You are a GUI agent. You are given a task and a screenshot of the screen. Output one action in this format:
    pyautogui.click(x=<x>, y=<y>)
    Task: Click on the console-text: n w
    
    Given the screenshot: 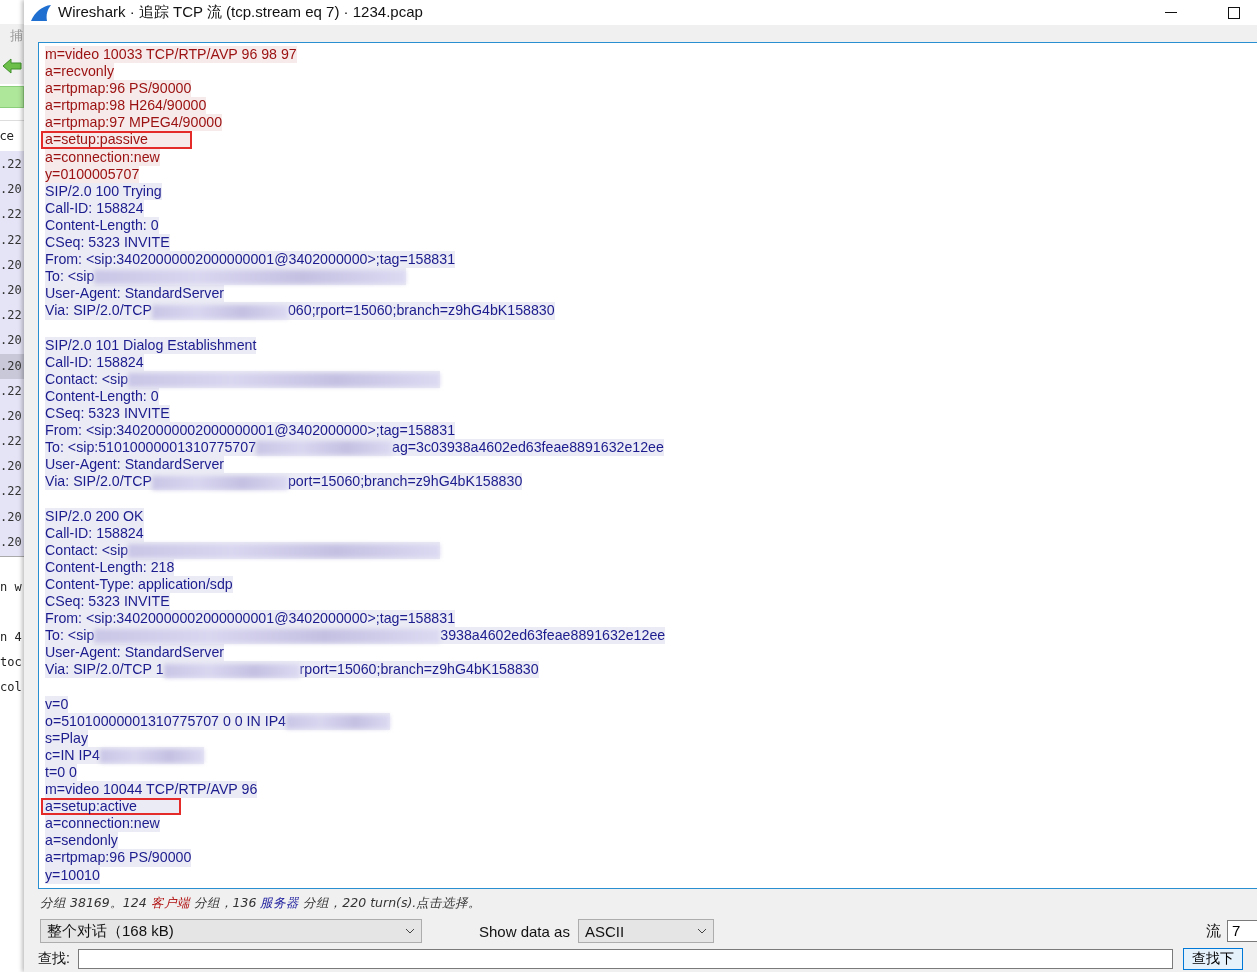 What is the action you would take?
    pyautogui.click(x=11, y=587)
    